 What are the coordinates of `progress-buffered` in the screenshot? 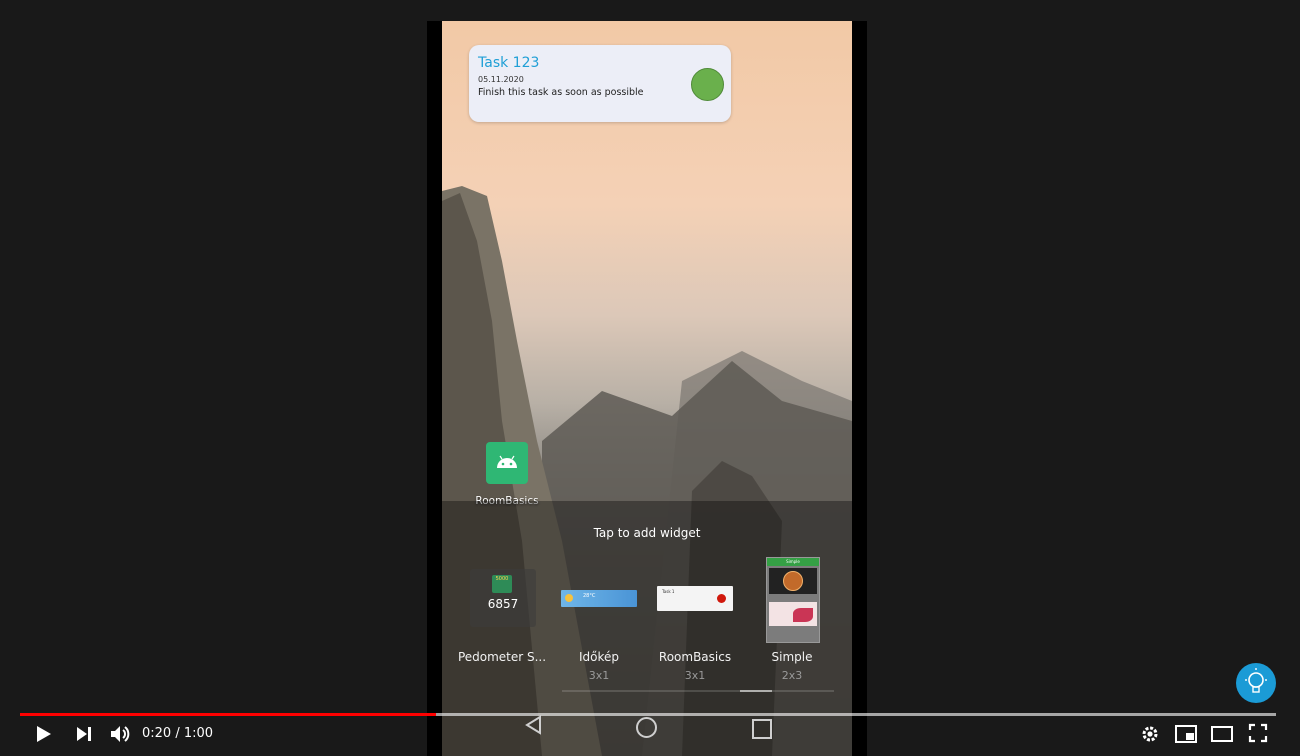 It's located at (856, 714).